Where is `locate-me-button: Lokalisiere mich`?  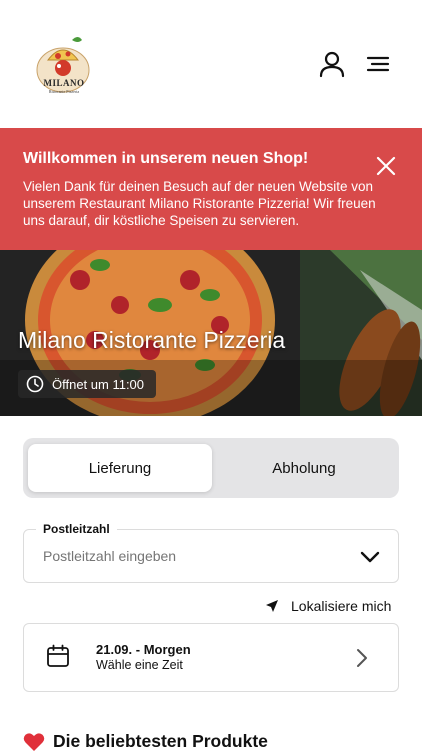 locate-me-button: Lokalisiere mich is located at coordinates (328, 606).